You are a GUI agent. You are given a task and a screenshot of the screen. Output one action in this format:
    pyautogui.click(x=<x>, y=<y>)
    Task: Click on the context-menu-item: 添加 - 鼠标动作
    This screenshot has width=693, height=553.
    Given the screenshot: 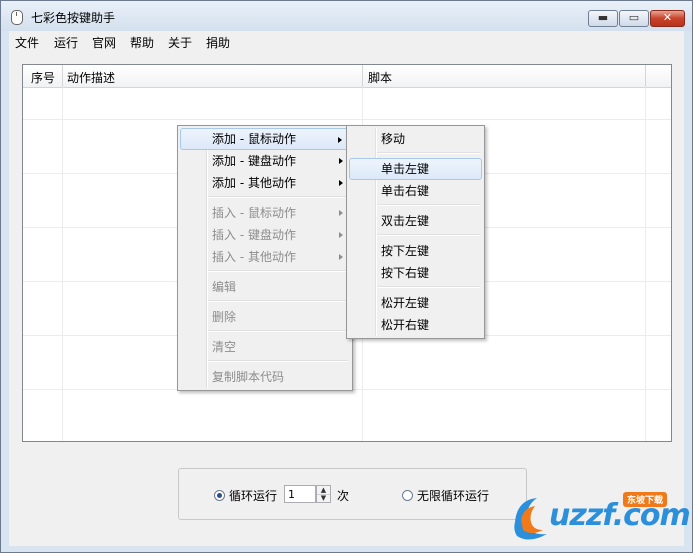 What is the action you would take?
    pyautogui.click(x=265, y=139)
    